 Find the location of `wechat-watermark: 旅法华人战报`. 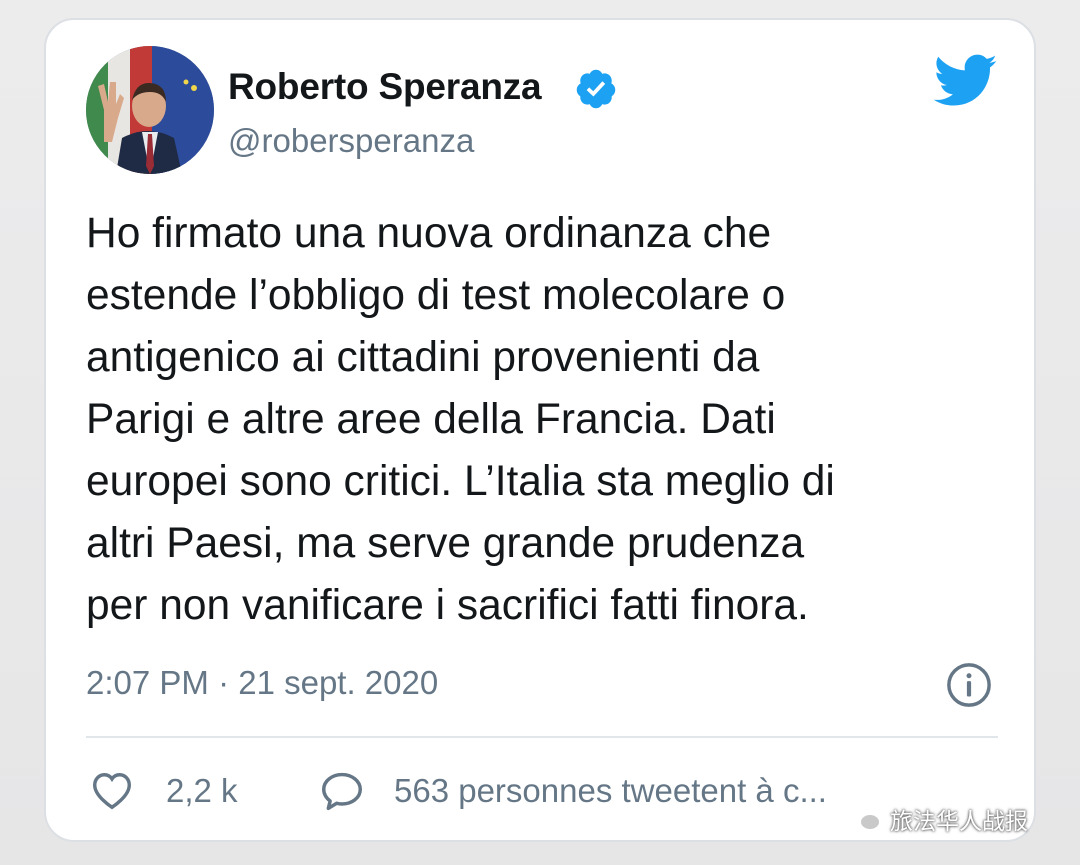

wechat-watermark: 旅法华人战报 is located at coordinates (938, 819).